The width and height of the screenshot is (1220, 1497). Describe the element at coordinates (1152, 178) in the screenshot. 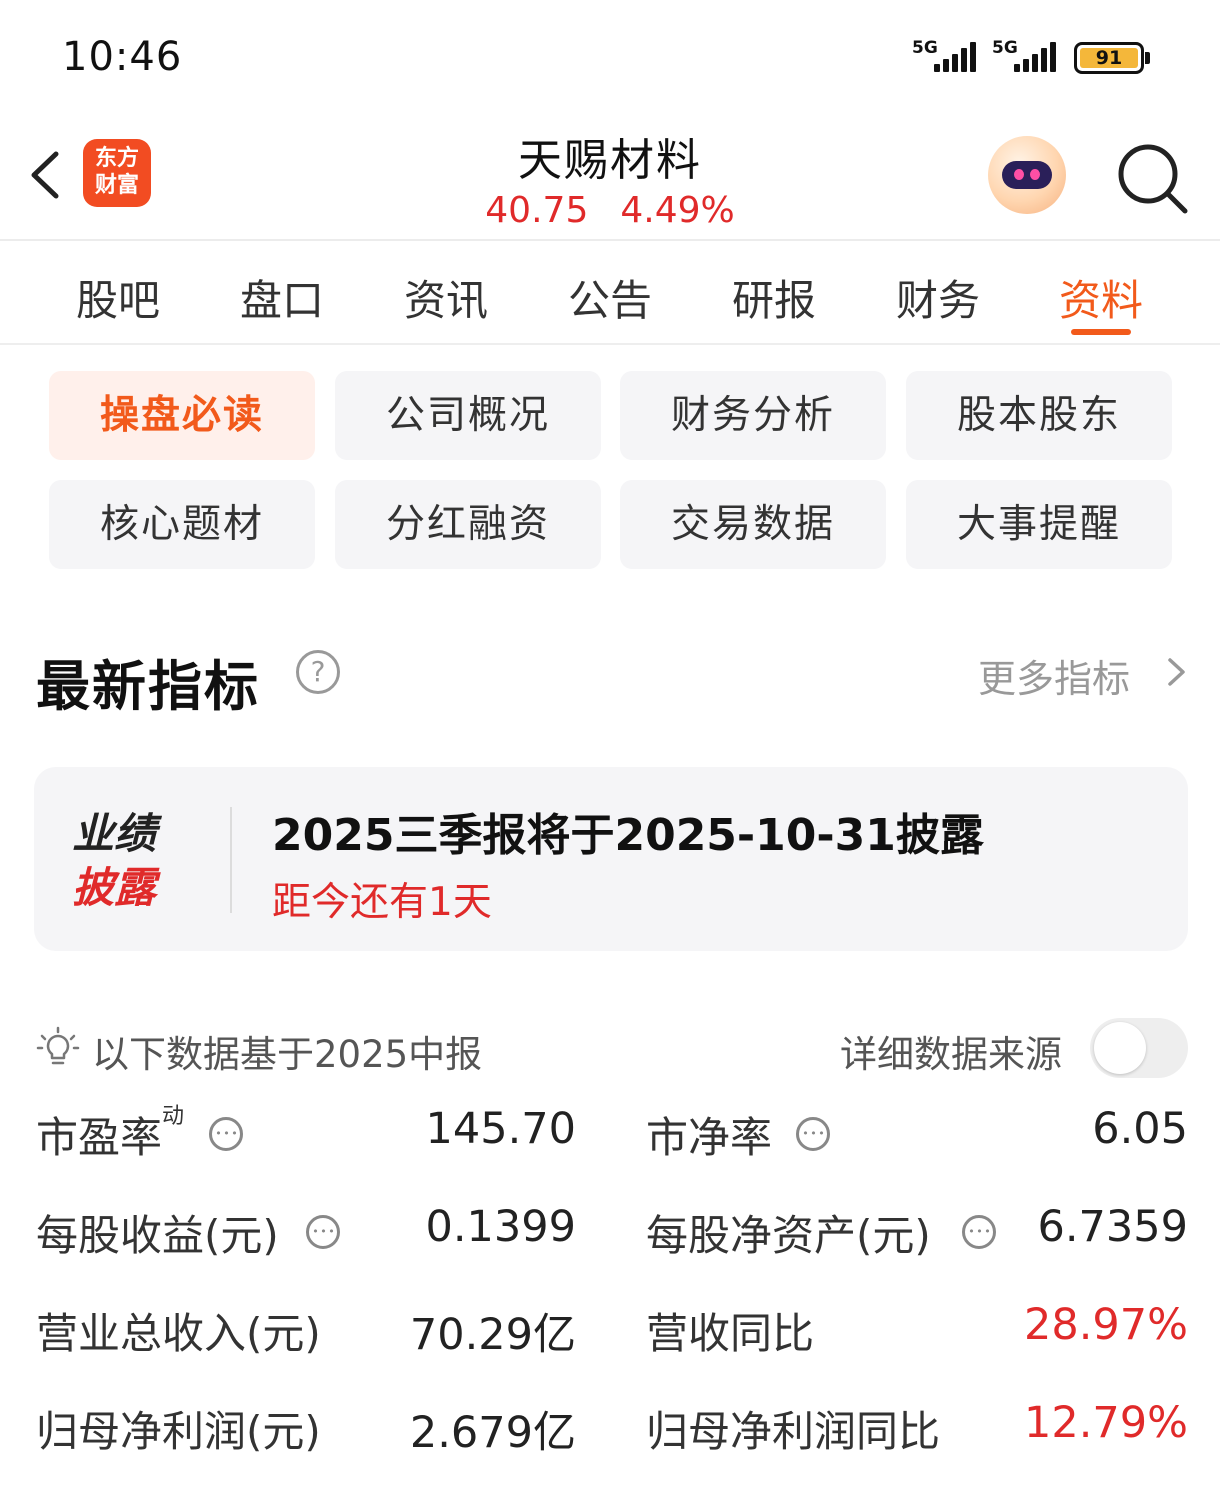

I see `search-icon` at that location.